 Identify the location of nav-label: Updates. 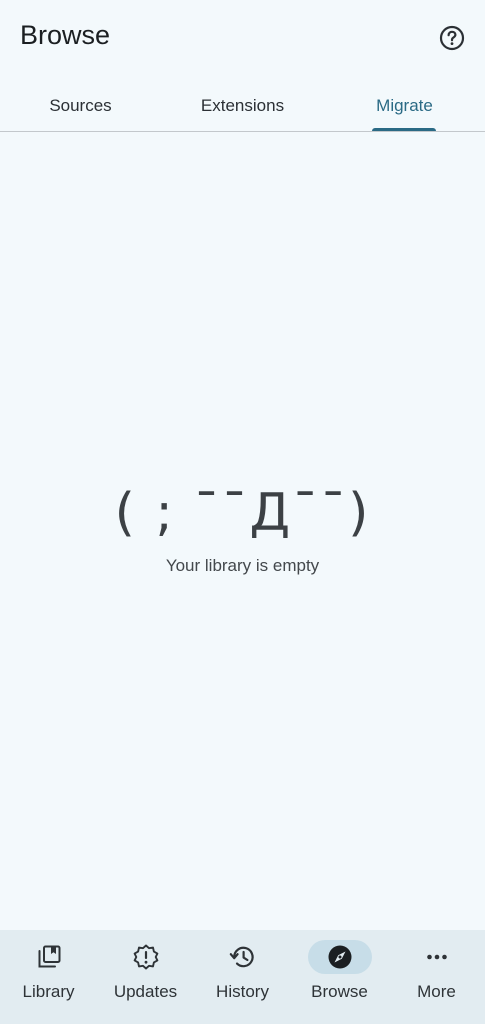
(145, 991).